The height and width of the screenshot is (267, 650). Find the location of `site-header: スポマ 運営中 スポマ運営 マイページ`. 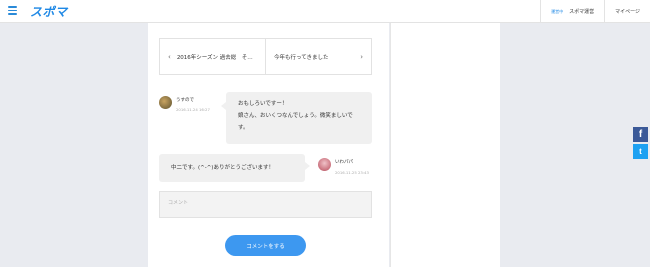

site-header: スポマ 運営中 スポマ運営 マイページ is located at coordinates (325, 11).